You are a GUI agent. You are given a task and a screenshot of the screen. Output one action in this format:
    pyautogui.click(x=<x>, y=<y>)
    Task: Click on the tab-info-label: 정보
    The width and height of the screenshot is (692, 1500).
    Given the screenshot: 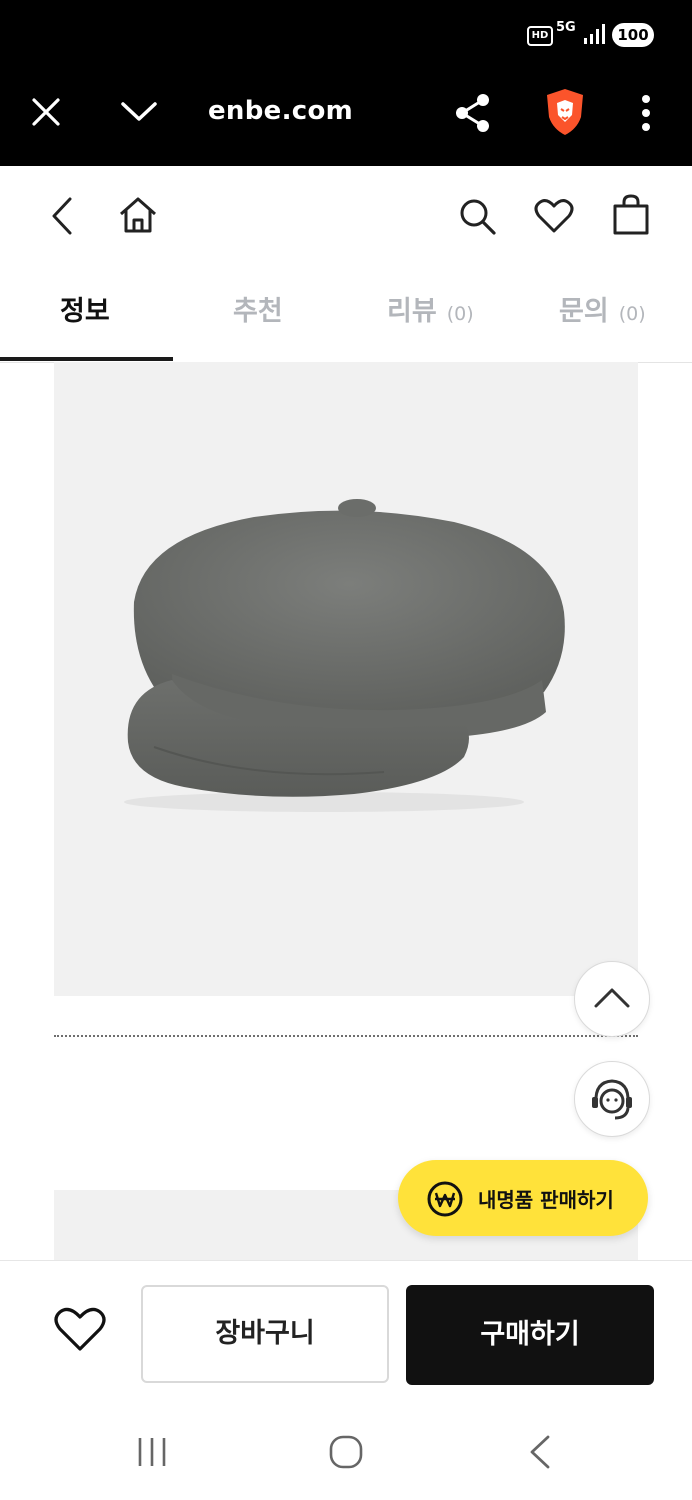 What is the action you would take?
    pyautogui.click(x=85, y=311)
    